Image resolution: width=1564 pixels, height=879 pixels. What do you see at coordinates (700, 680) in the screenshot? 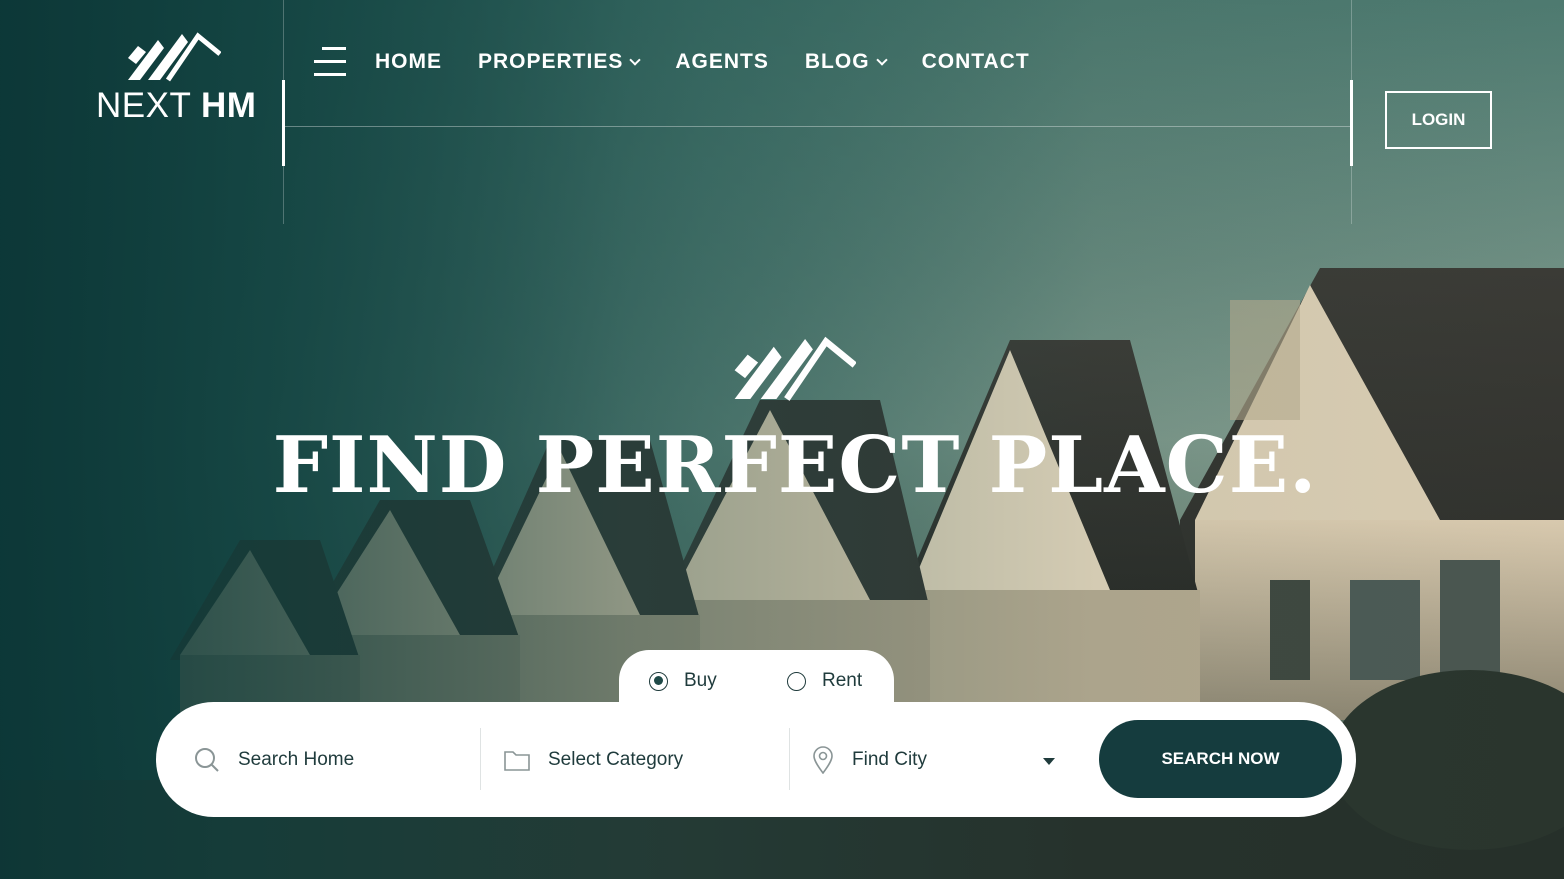
I see `tab-buy-label: Buy` at bounding box center [700, 680].